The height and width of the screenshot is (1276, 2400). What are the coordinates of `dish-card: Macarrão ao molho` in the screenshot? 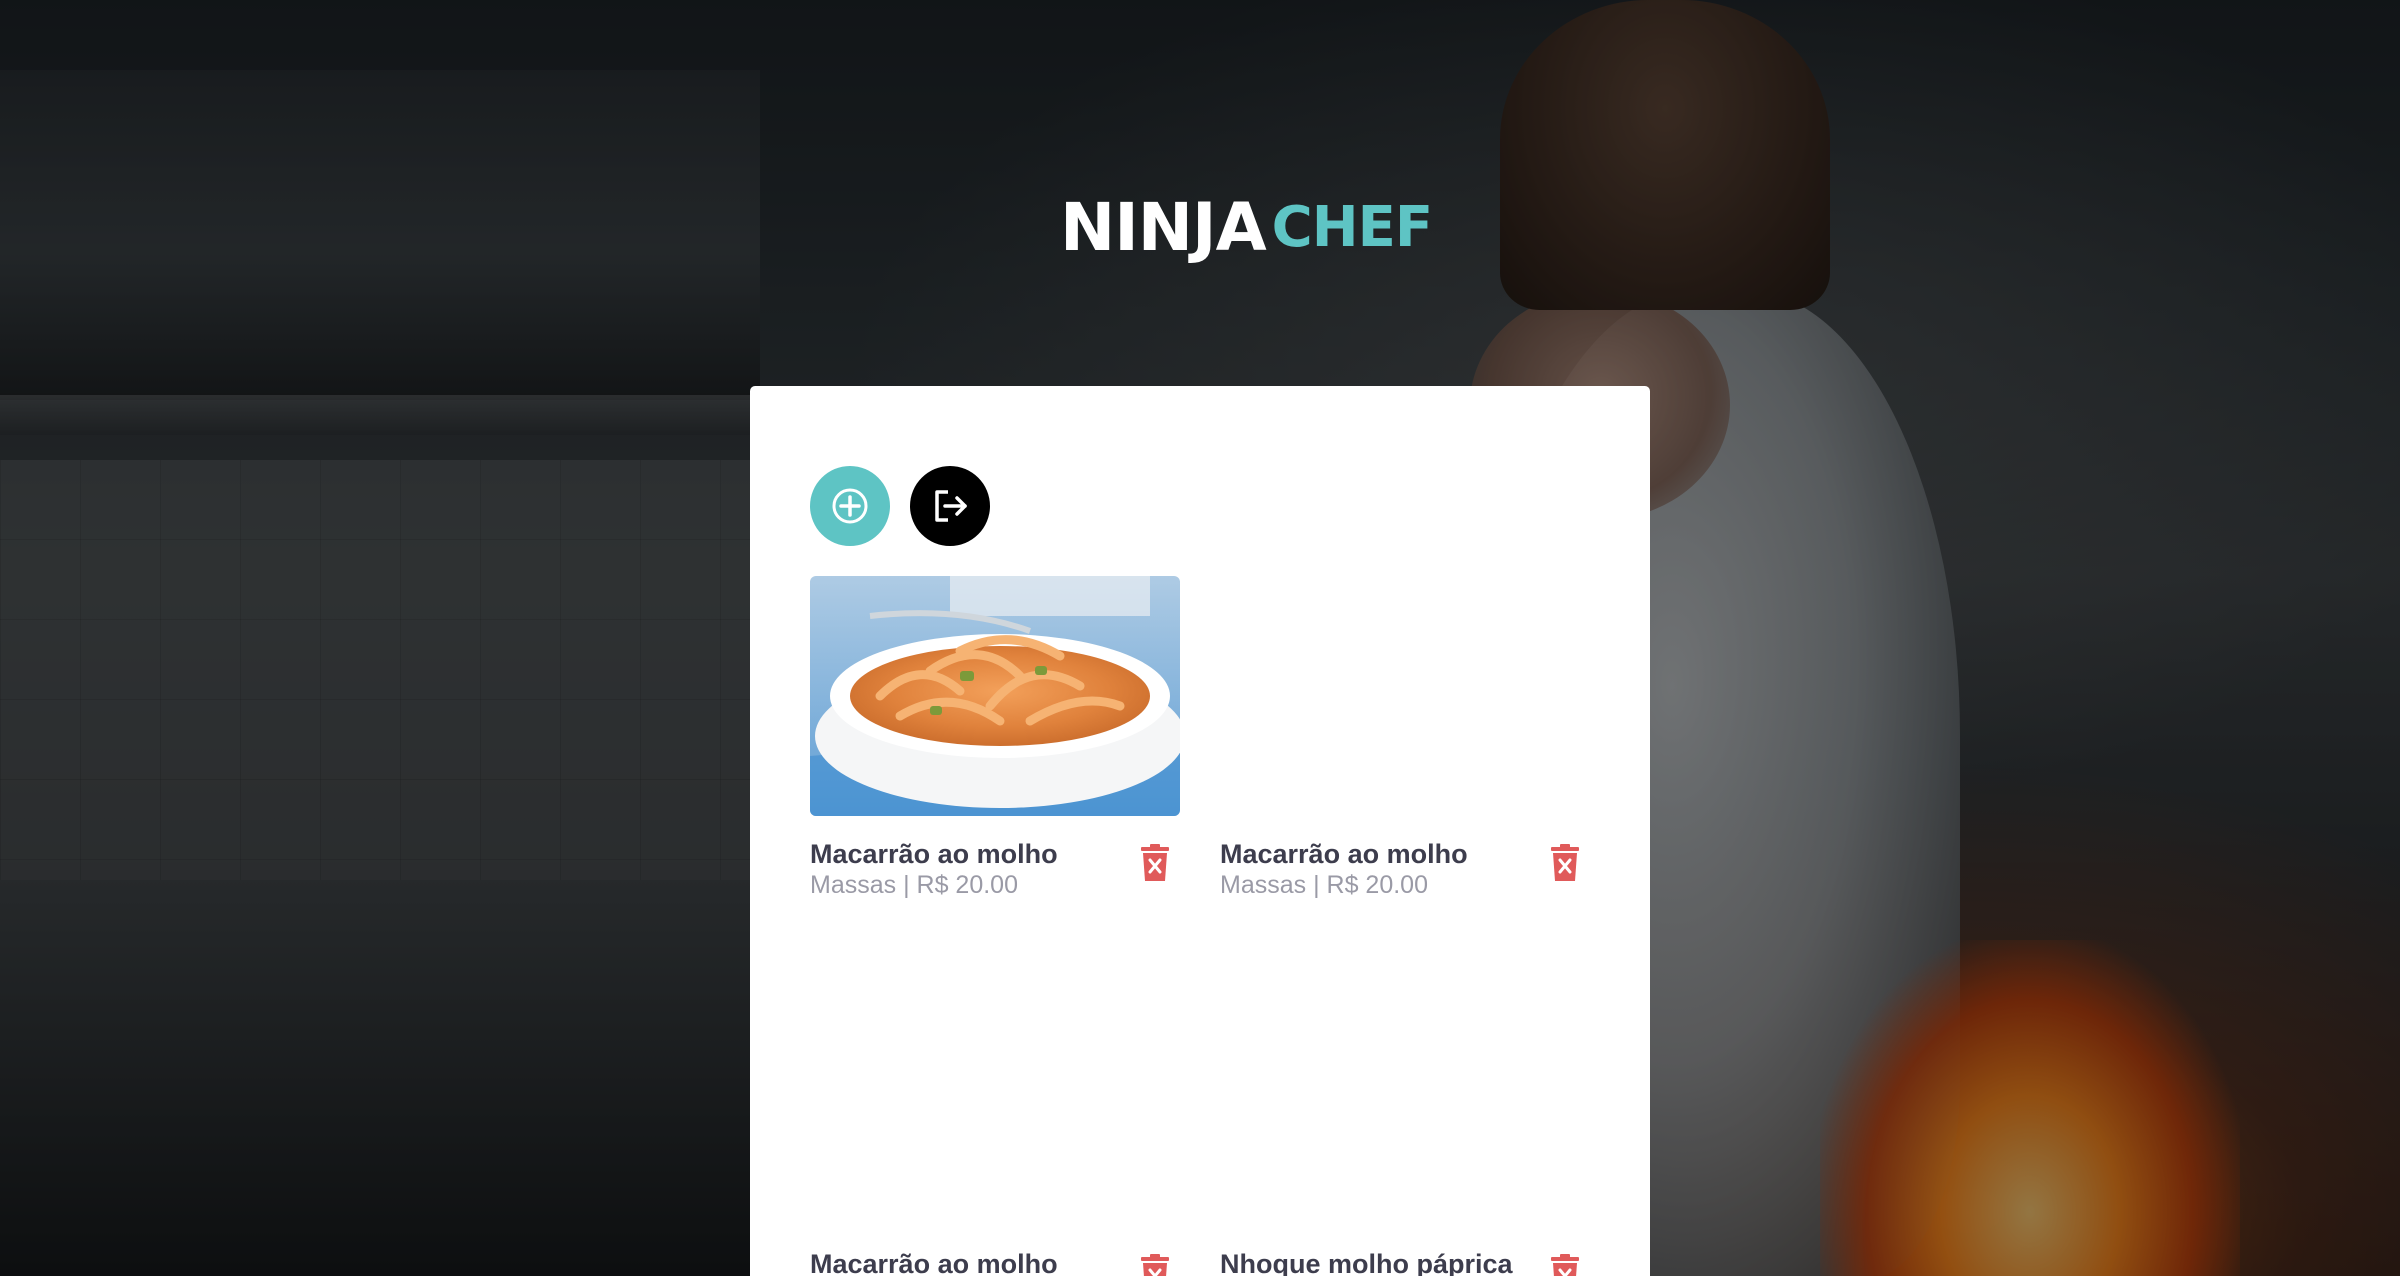 It's located at (995, 1131).